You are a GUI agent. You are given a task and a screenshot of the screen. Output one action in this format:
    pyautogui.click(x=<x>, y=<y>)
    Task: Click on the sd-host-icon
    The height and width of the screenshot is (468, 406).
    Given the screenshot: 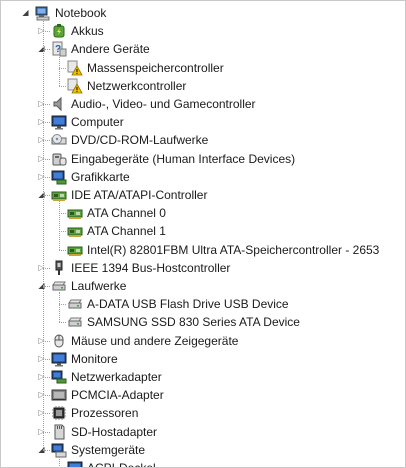 What is the action you would take?
    pyautogui.click(x=59, y=432)
    